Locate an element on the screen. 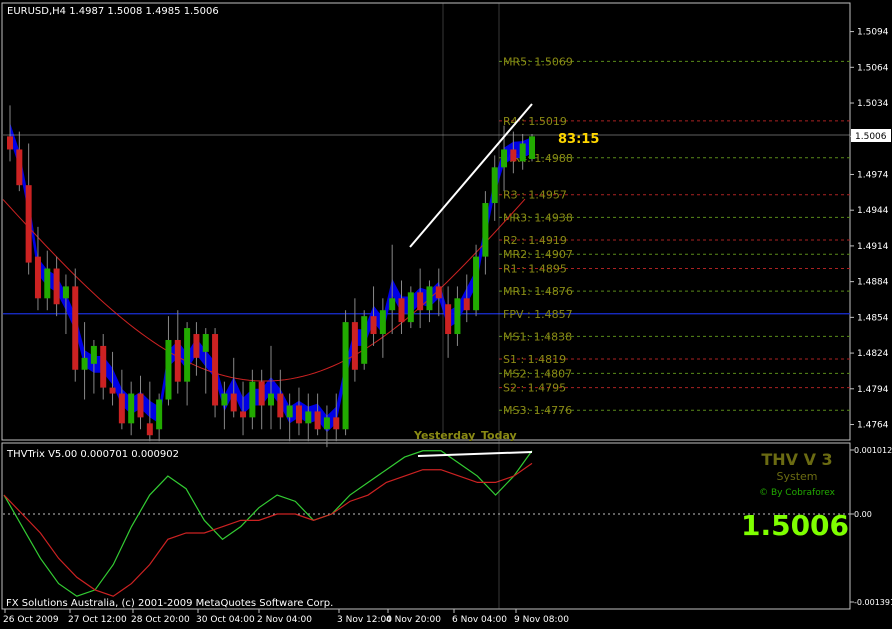  symbol-header: EURUSD,H4 1.4987 1.5008 1.4985 1.5006 is located at coordinates (113, 11).